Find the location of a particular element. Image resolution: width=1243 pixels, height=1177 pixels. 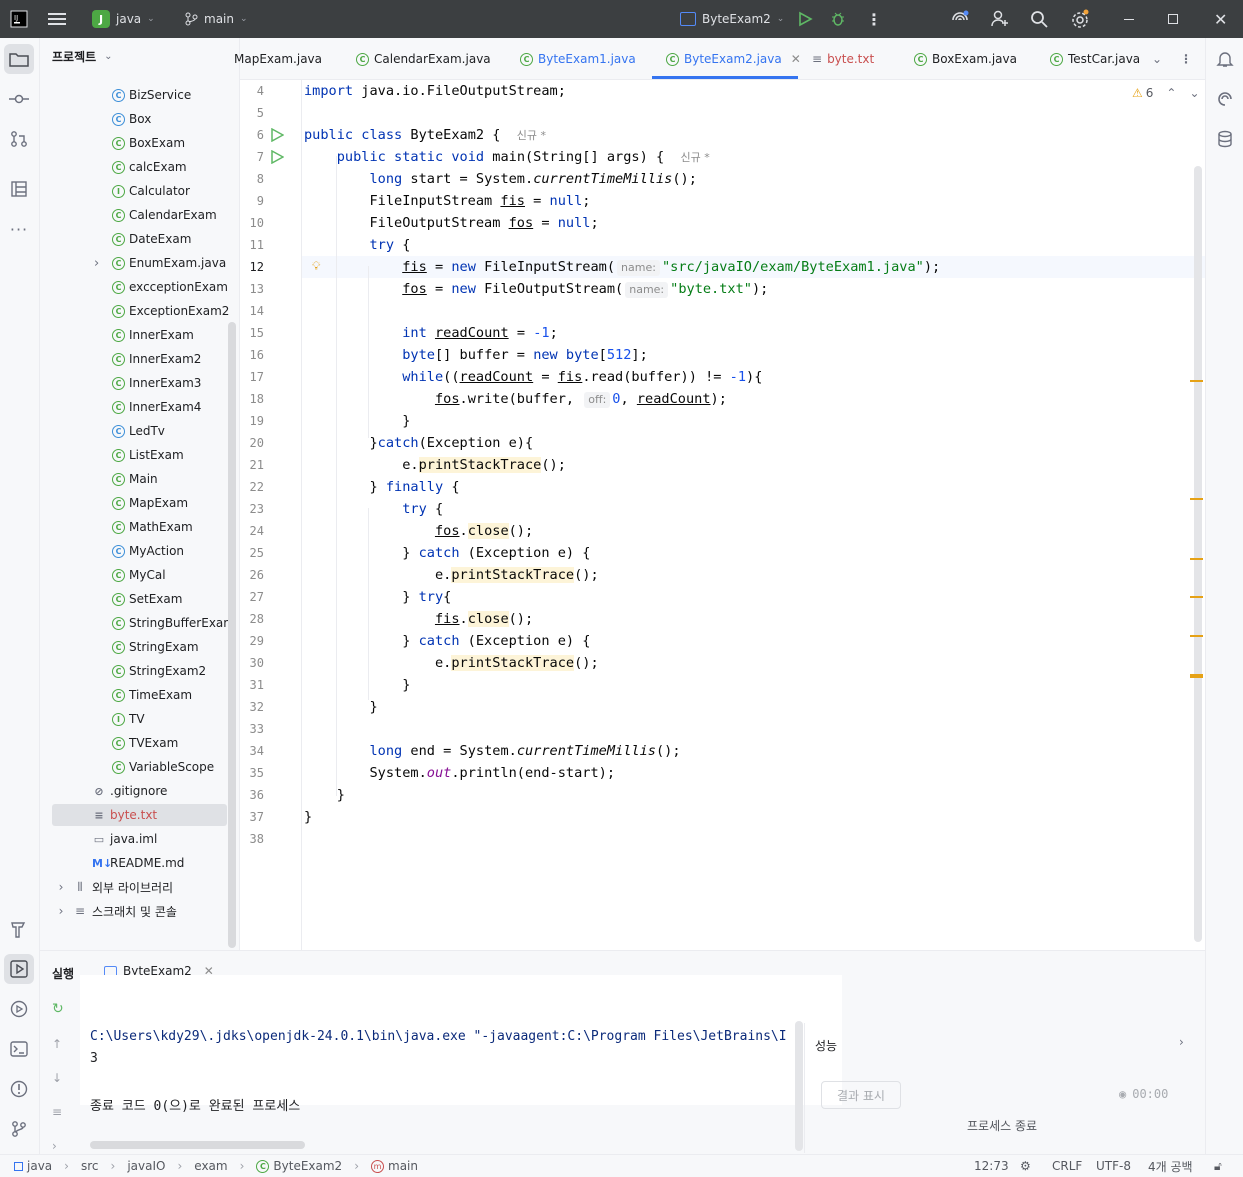

tree-item-class: C StringExam is located at coordinates (155, 647).